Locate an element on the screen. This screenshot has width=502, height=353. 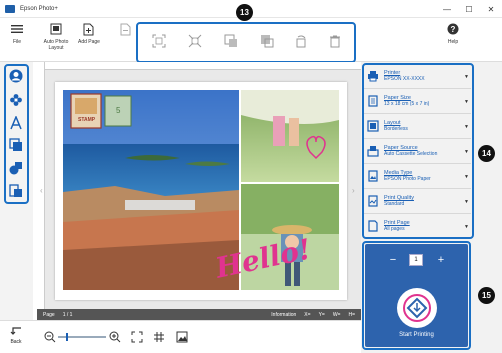
shape-icon is located at coordinates (15, 168).